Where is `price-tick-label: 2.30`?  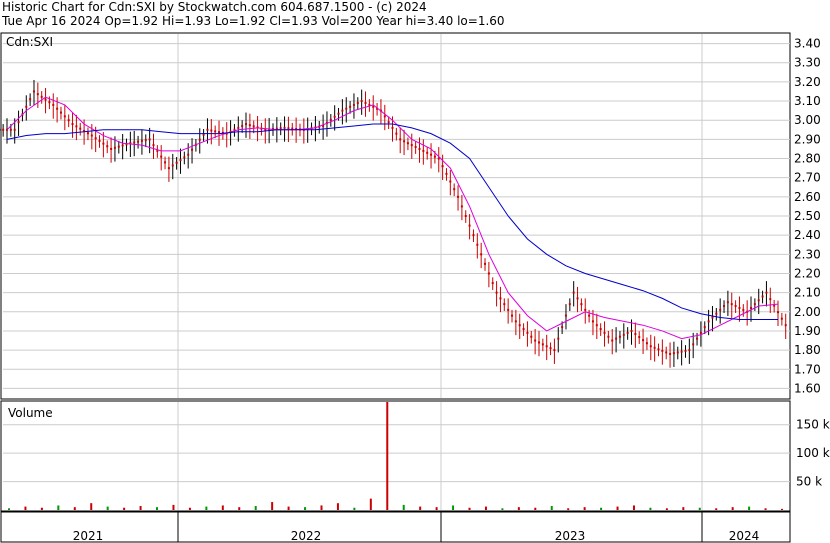
price-tick-label: 2.30 is located at coordinates (807, 254).